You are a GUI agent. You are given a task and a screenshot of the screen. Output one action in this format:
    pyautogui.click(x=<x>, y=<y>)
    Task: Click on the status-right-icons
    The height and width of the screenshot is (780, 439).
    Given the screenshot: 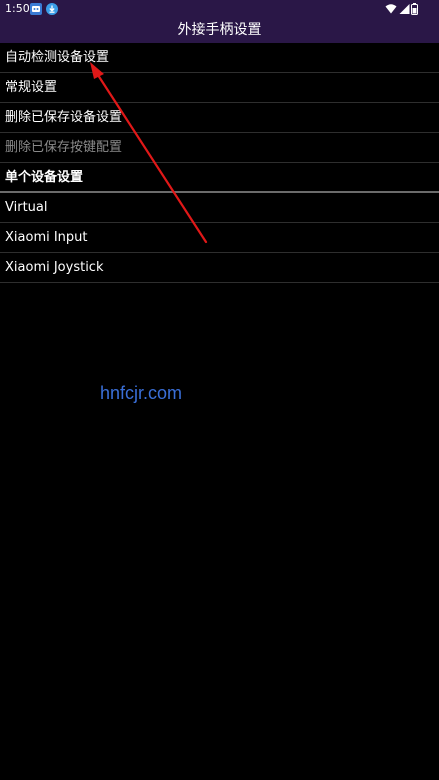 What is the action you would take?
    pyautogui.click(x=402, y=9)
    